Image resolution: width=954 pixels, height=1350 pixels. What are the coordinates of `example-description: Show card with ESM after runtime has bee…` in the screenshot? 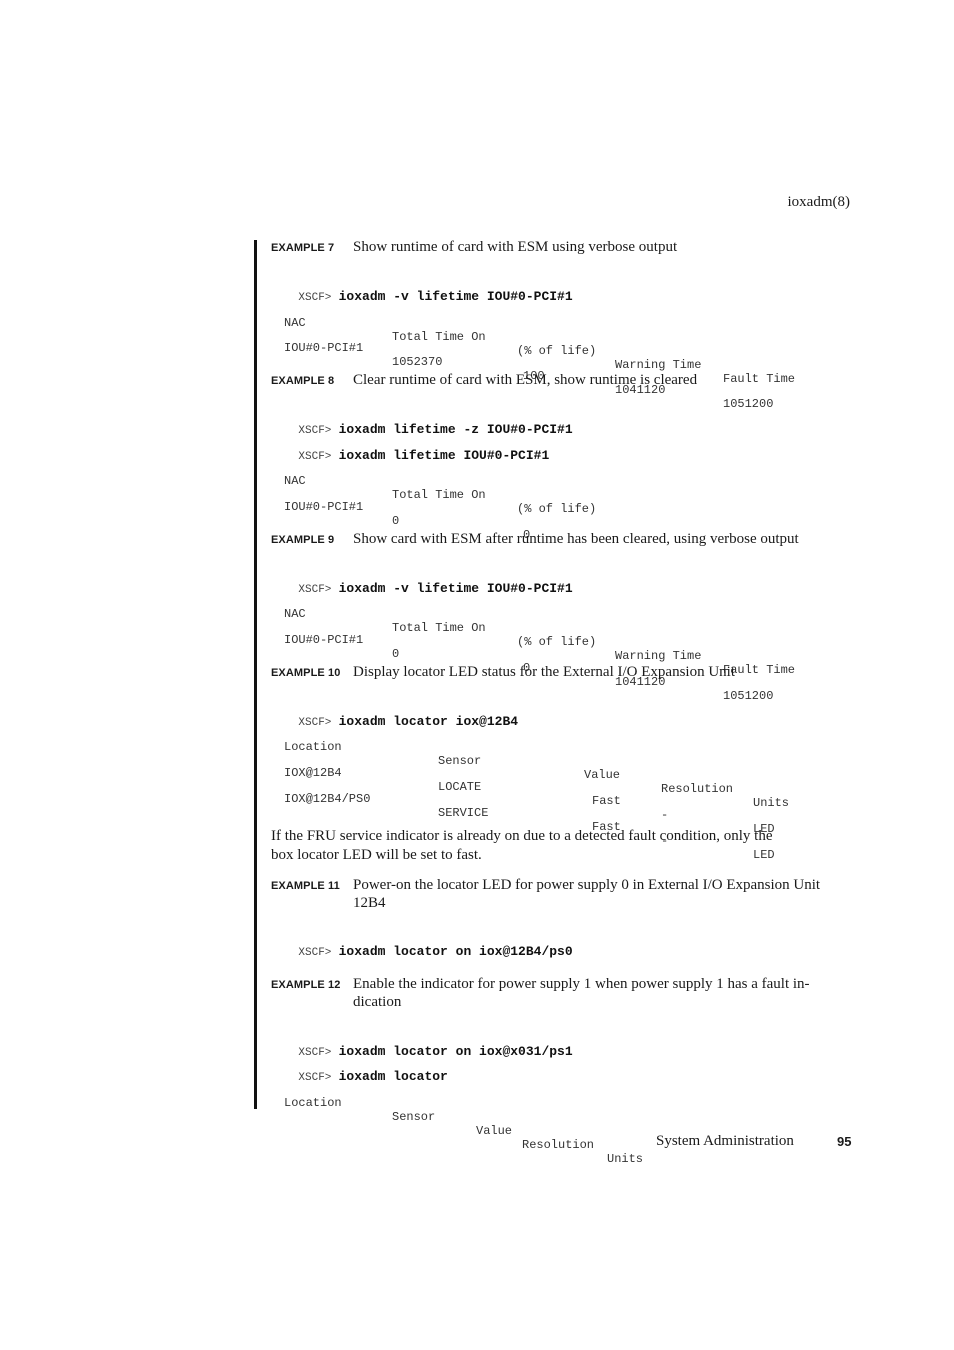 It's located at (576, 539).